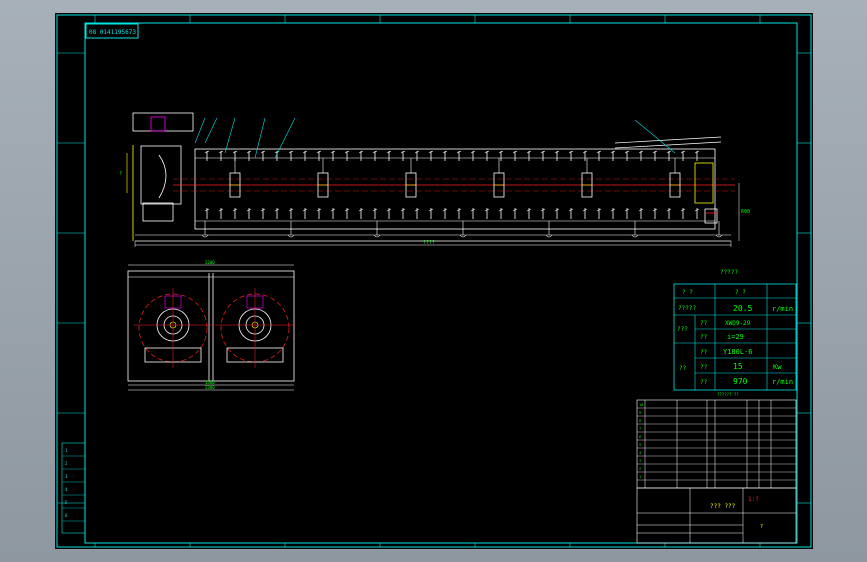  What do you see at coordinates (641, 405) in the screenshot?
I see `svg-text: 10` at bounding box center [641, 405].